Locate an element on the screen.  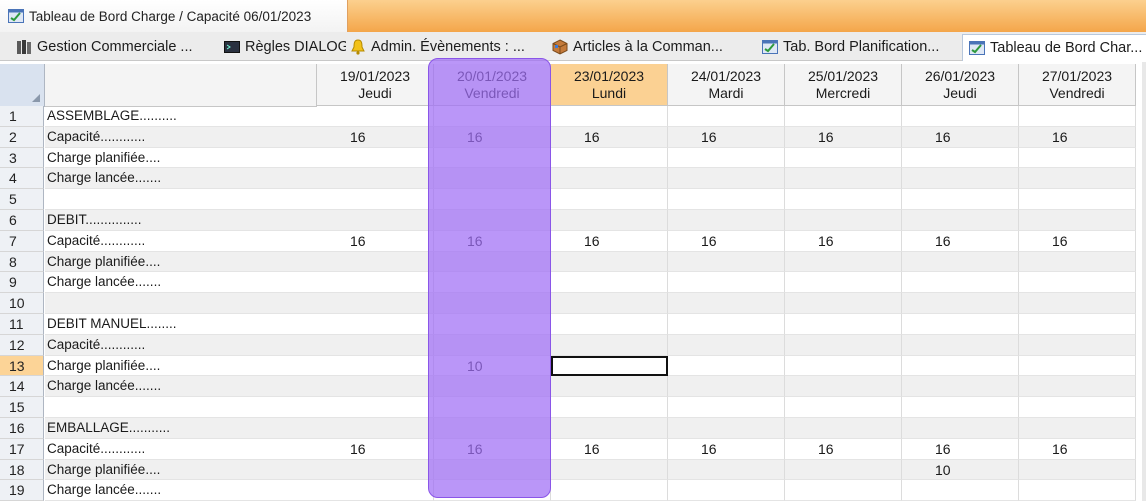
row-number: 2 is located at coordinates (22, 137).